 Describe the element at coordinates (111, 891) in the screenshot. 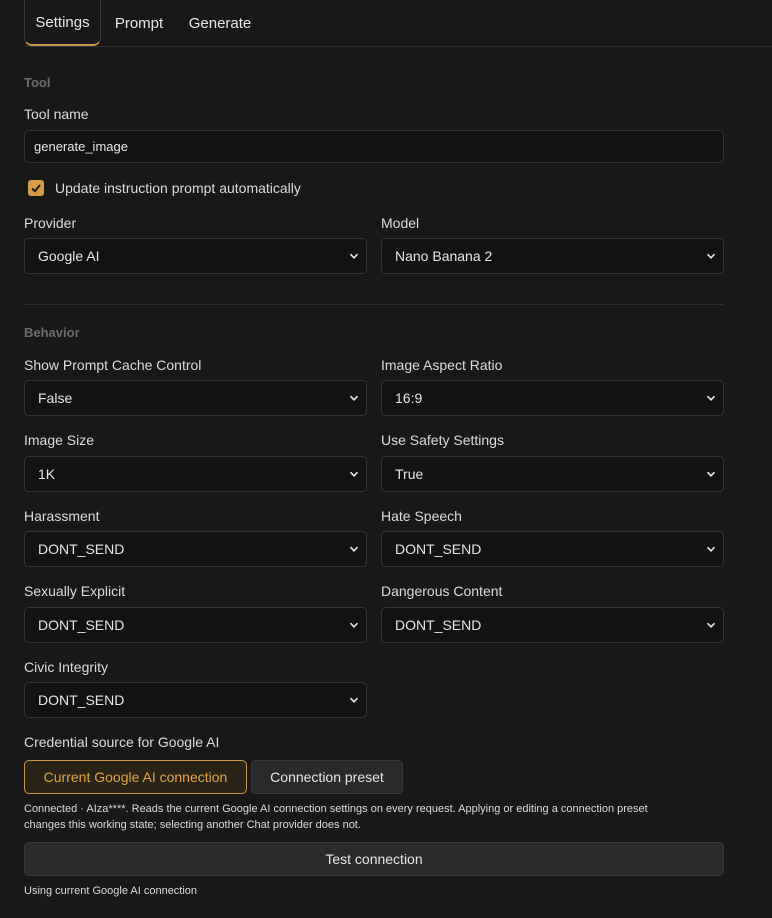

I see `connection-status-text: Using current Google AI connection` at that location.